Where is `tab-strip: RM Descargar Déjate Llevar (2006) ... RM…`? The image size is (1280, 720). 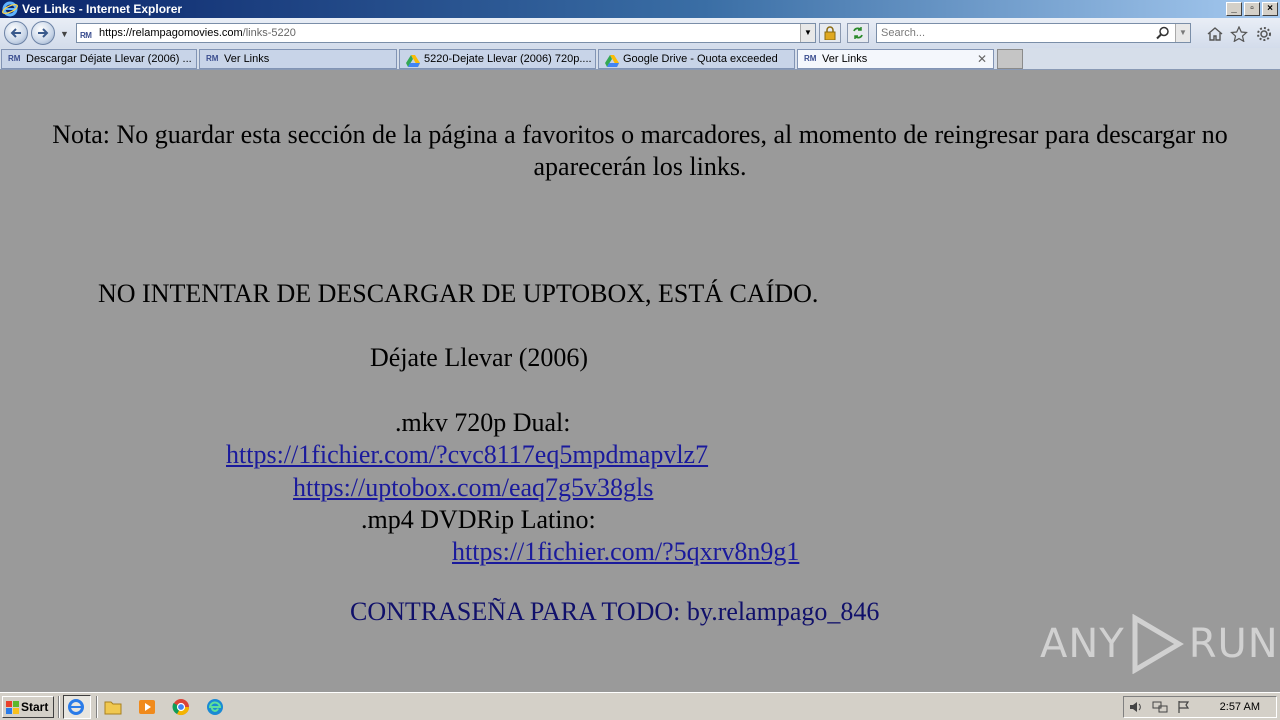
tab-strip: RM Descargar Déjate Llevar (2006) ... RM… is located at coordinates (640, 59).